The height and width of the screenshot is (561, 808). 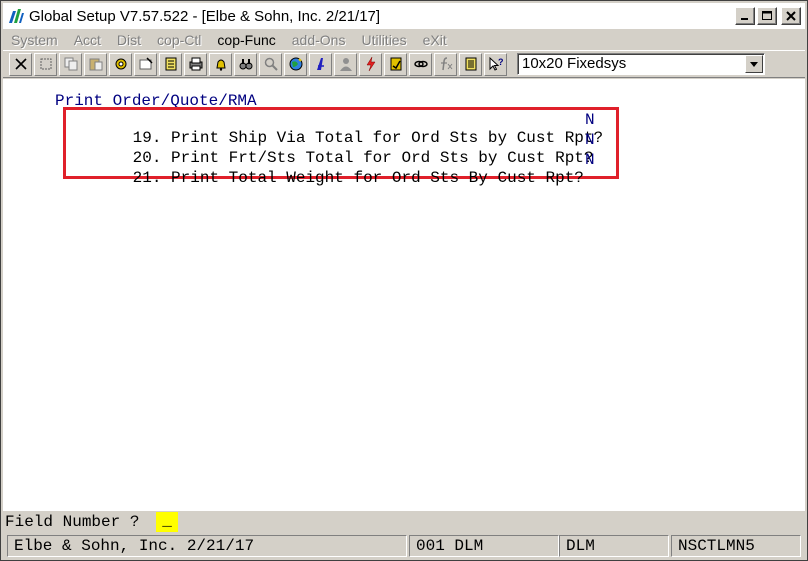 I want to click on globe-icon, so click(x=295, y=64).